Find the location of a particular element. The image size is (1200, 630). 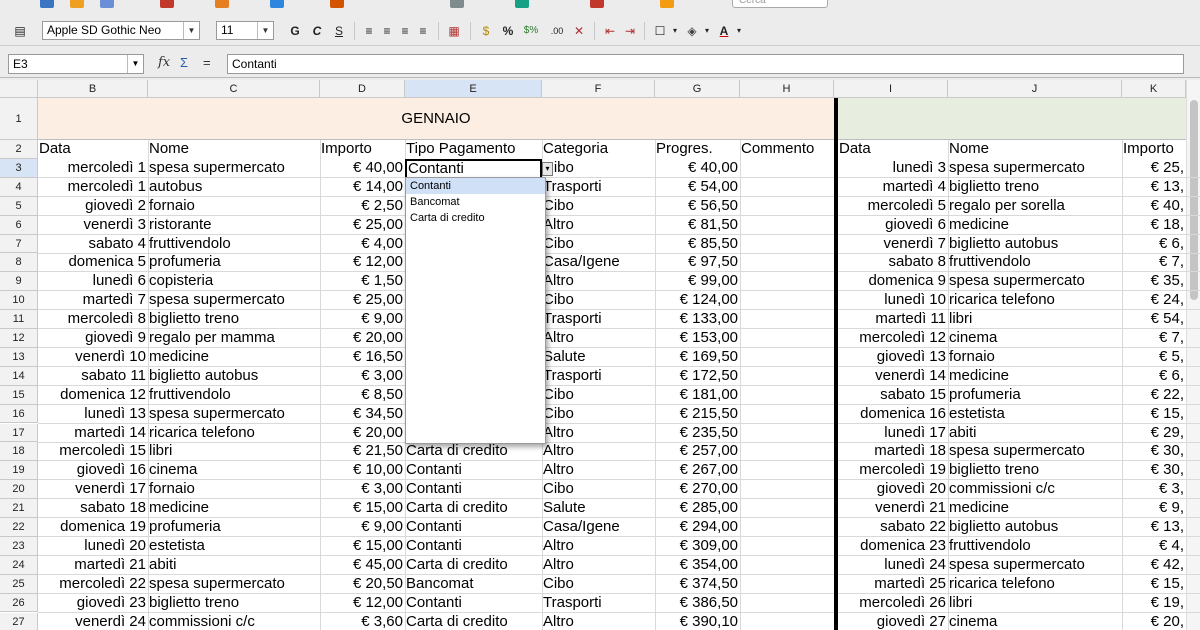

amount-cell: € 30, is located at coordinates (1154, 470).